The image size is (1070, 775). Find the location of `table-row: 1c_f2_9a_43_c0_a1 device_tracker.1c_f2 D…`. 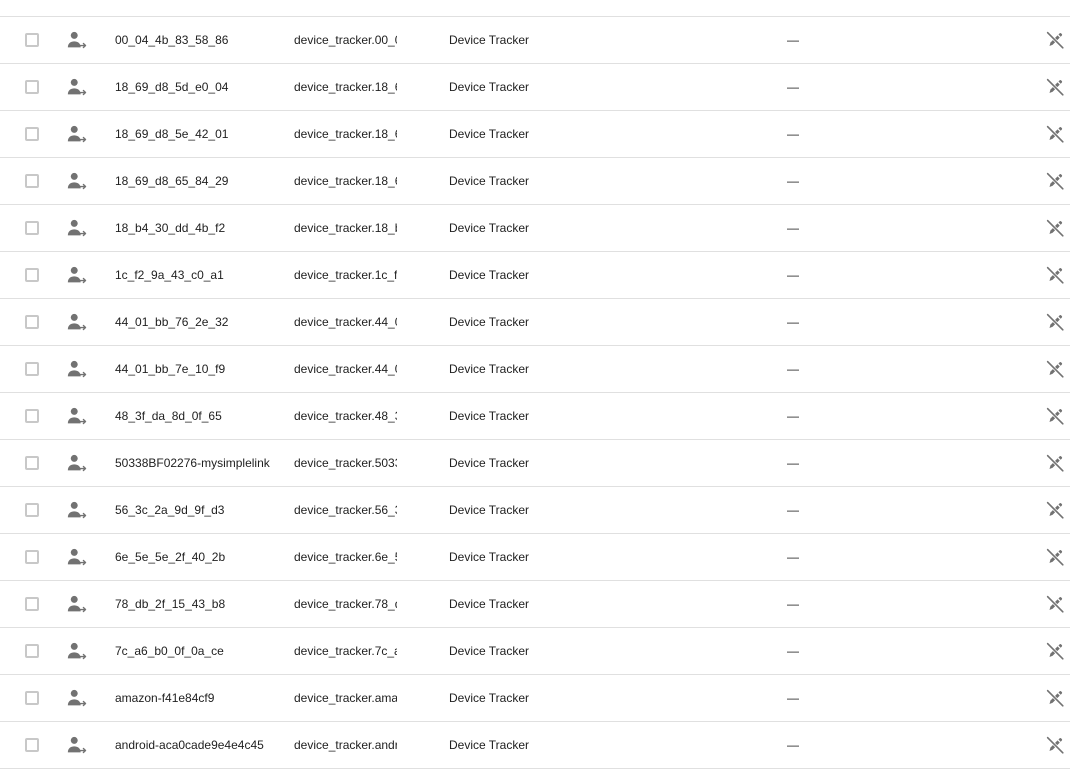

table-row: 1c_f2_9a_43_c0_a1 device_tracker.1c_f2 D… is located at coordinates (535, 275).